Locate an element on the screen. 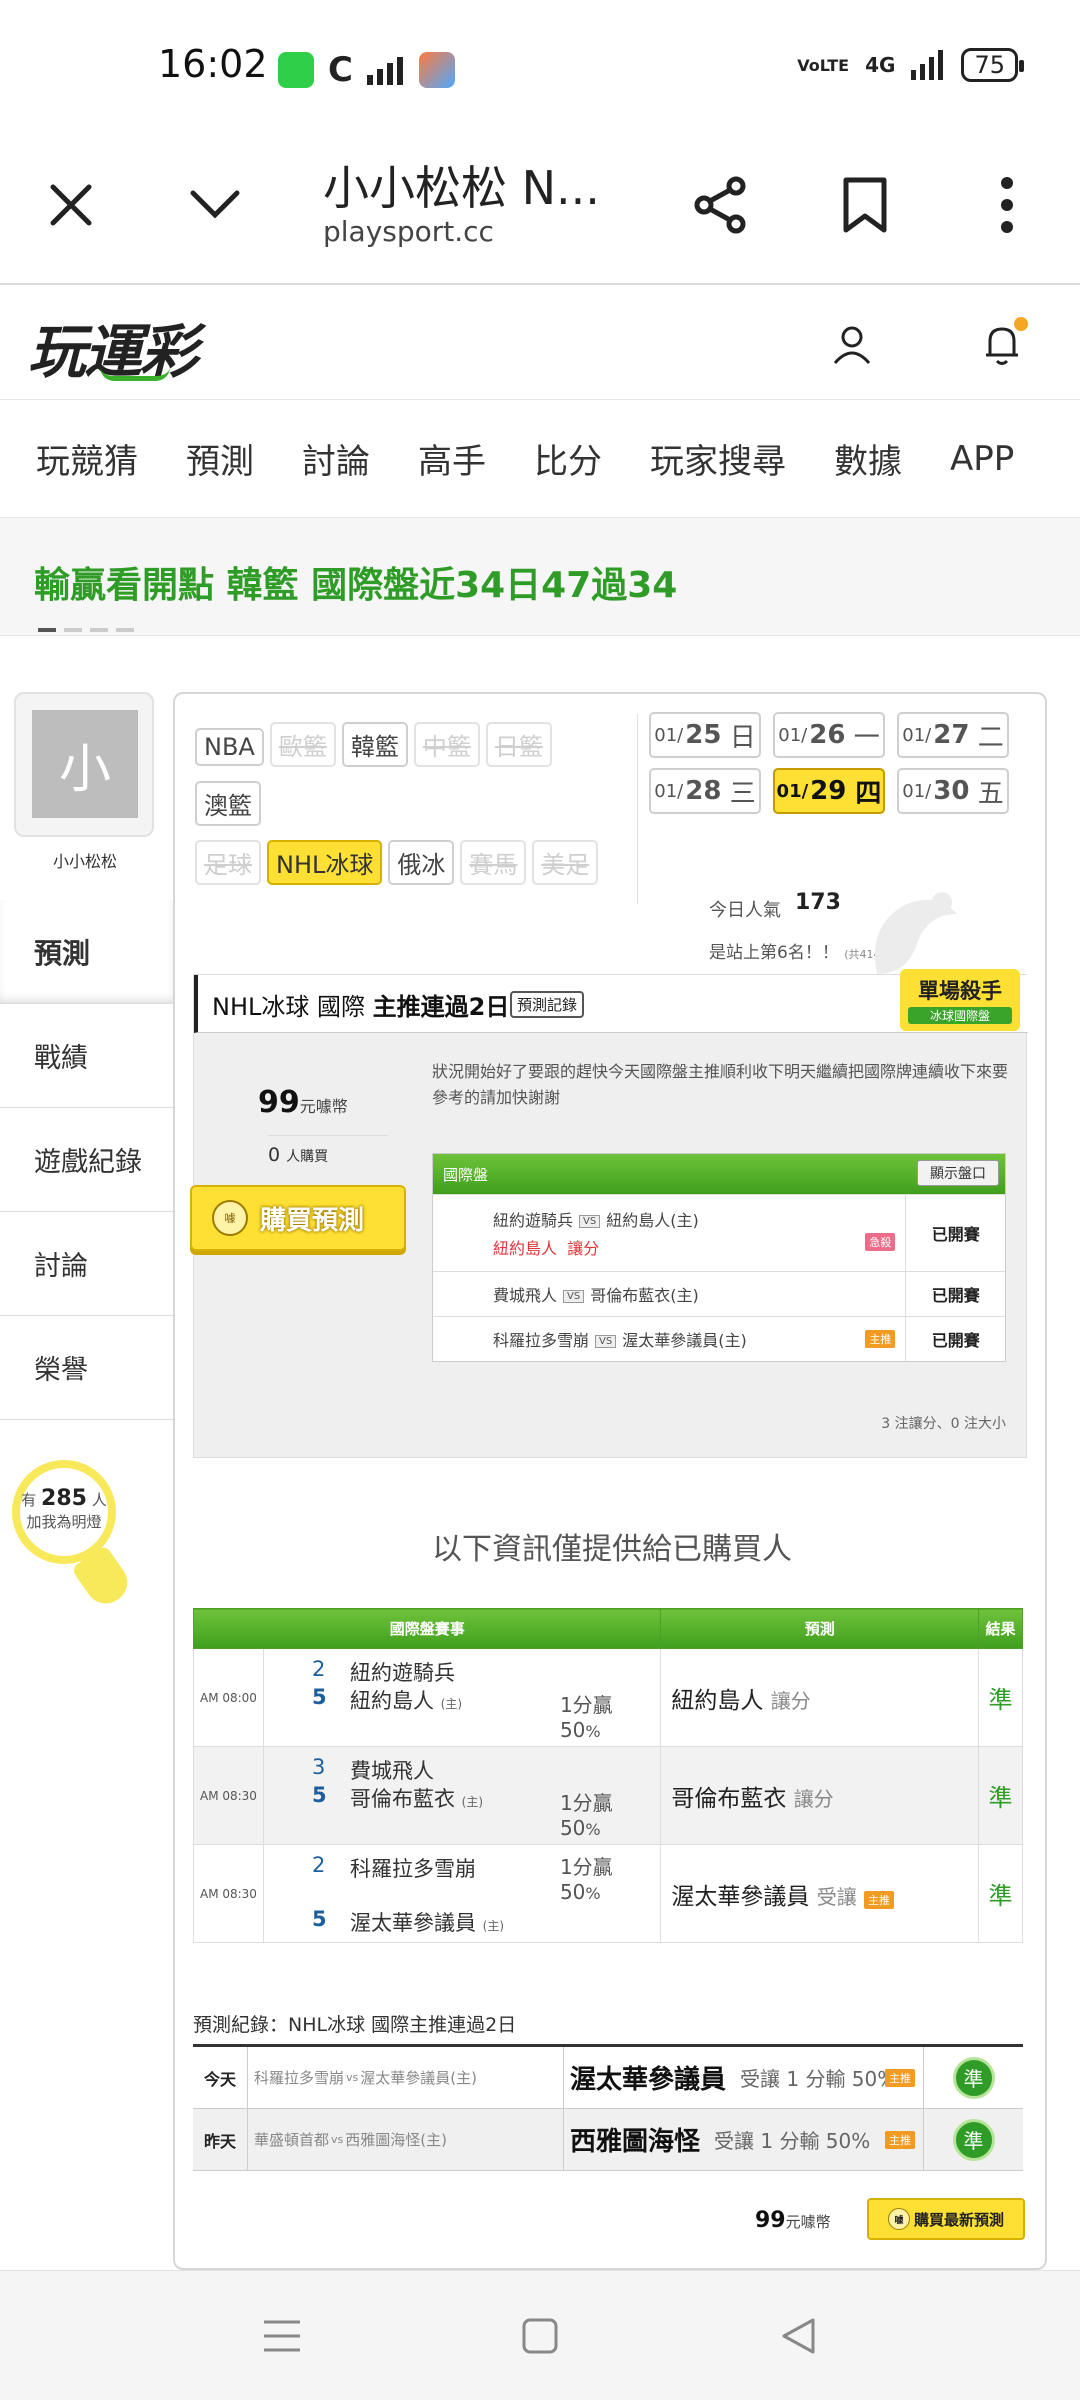 Image resolution: width=1080 pixels, height=2400 pixels. bookmark-button is located at coordinates (865, 205).